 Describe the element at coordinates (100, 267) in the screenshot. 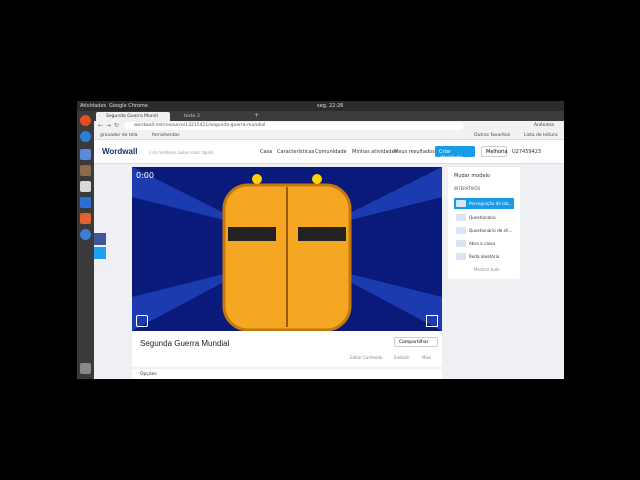

I see `embed-code-icon` at that location.